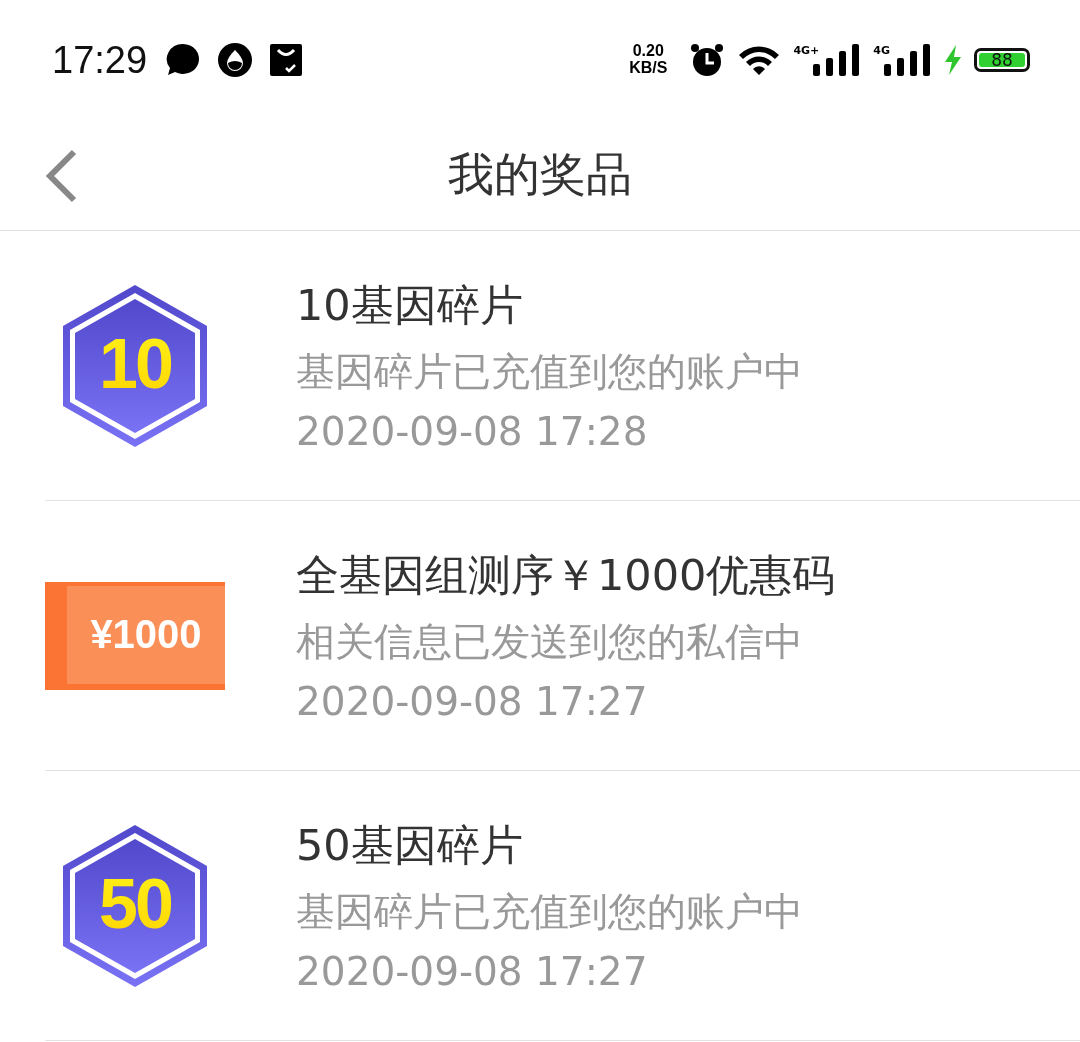 Image resolution: width=1080 pixels, height=1042 pixels. I want to click on network-label: 4G, so click(881, 50).